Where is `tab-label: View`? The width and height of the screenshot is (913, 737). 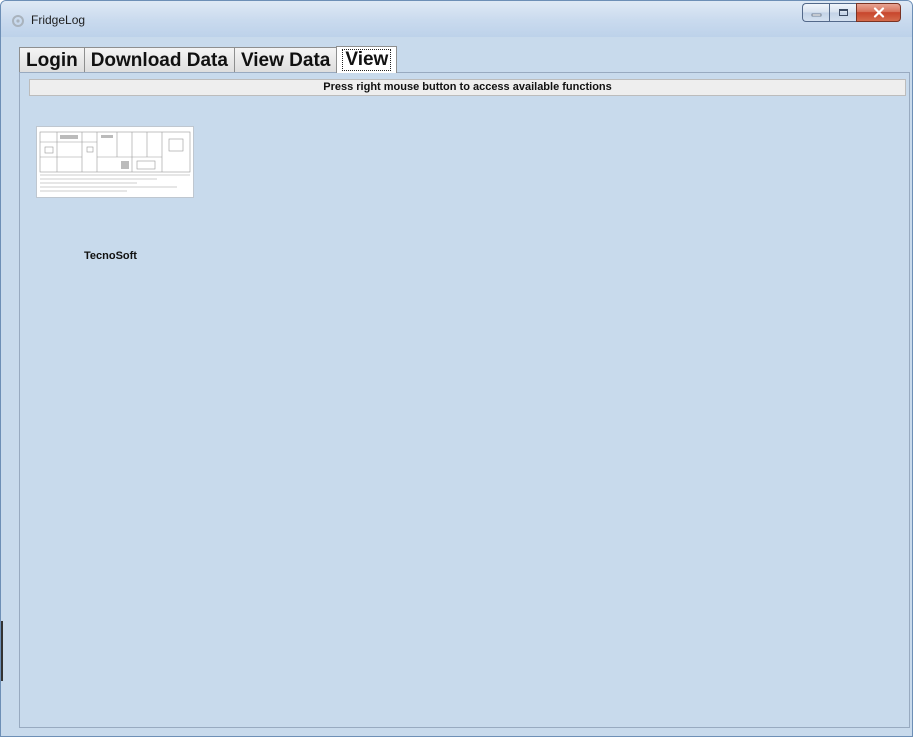 tab-label: View is located at coordinates (367, 60).